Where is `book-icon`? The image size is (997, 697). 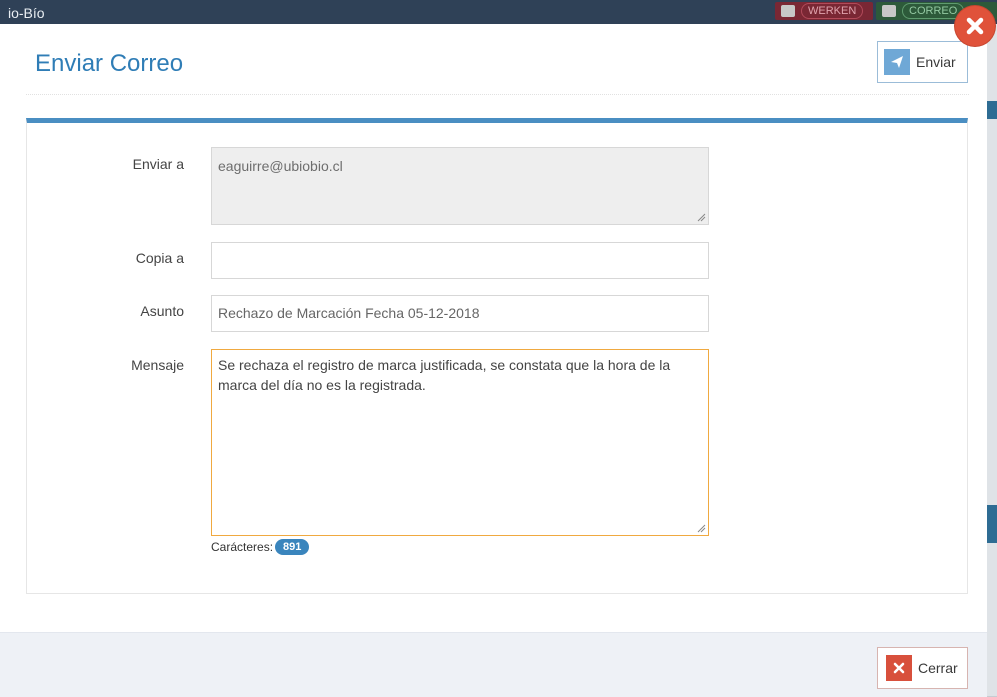
book-icon is located at coordinates (788, 11).